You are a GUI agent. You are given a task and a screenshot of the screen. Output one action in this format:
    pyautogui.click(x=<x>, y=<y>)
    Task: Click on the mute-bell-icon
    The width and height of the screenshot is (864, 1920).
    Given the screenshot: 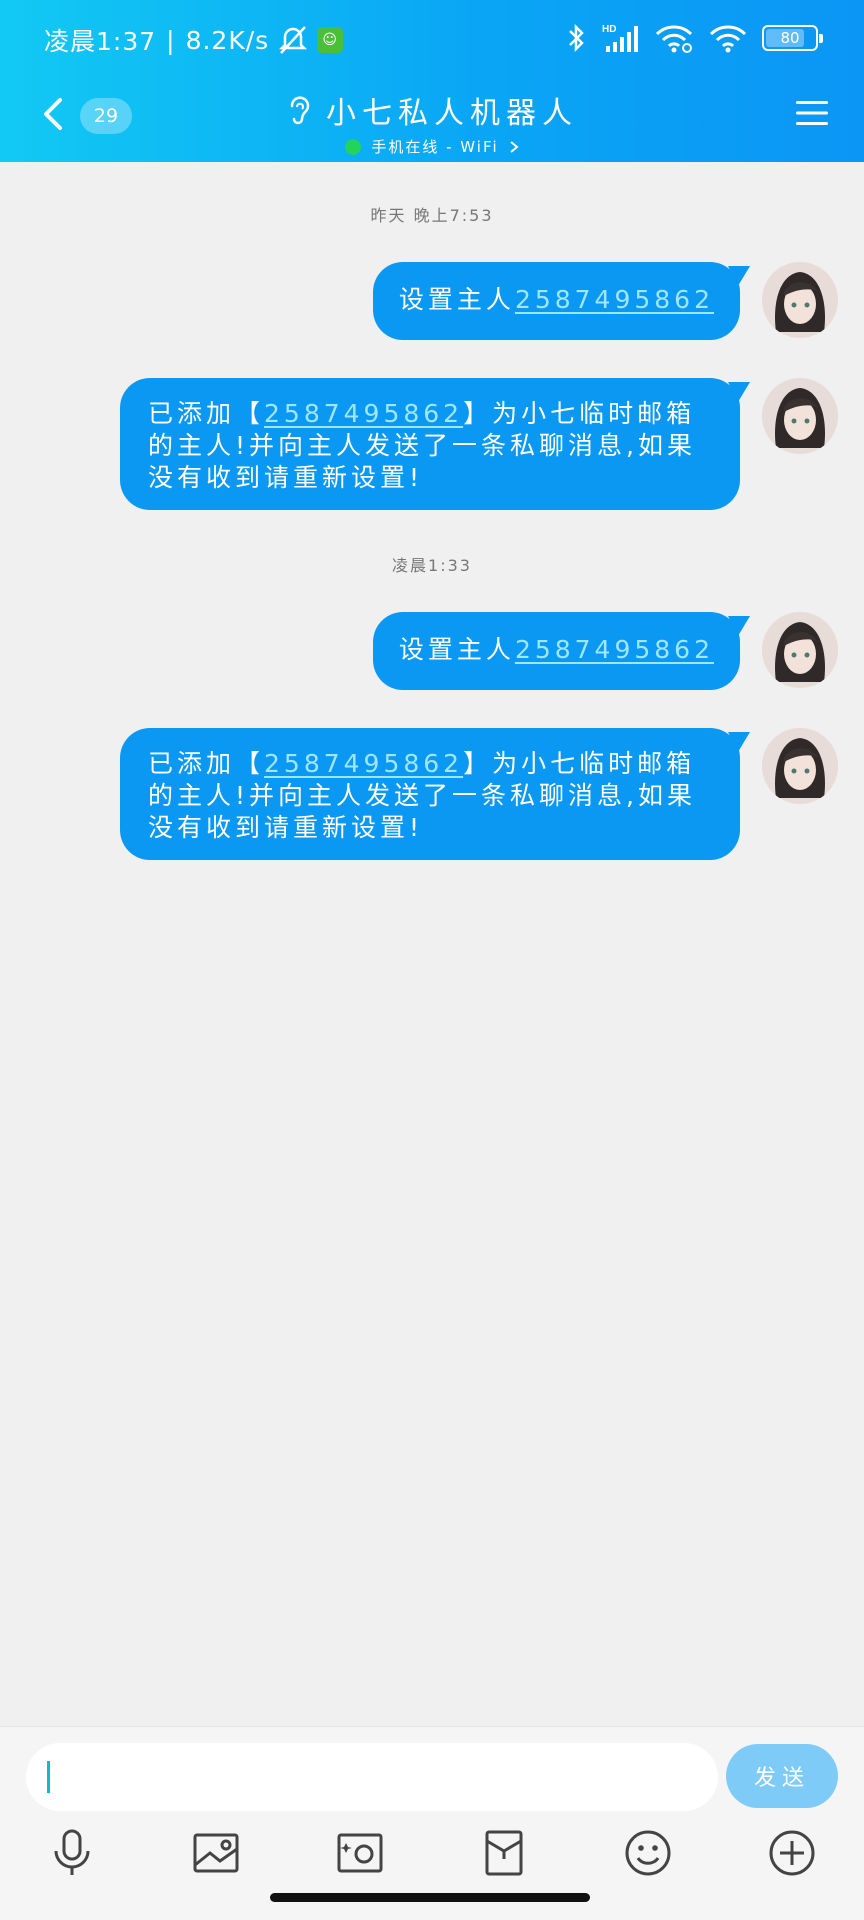 What is the action you would take?
    pyautogui.click(x=293, y=40)
    